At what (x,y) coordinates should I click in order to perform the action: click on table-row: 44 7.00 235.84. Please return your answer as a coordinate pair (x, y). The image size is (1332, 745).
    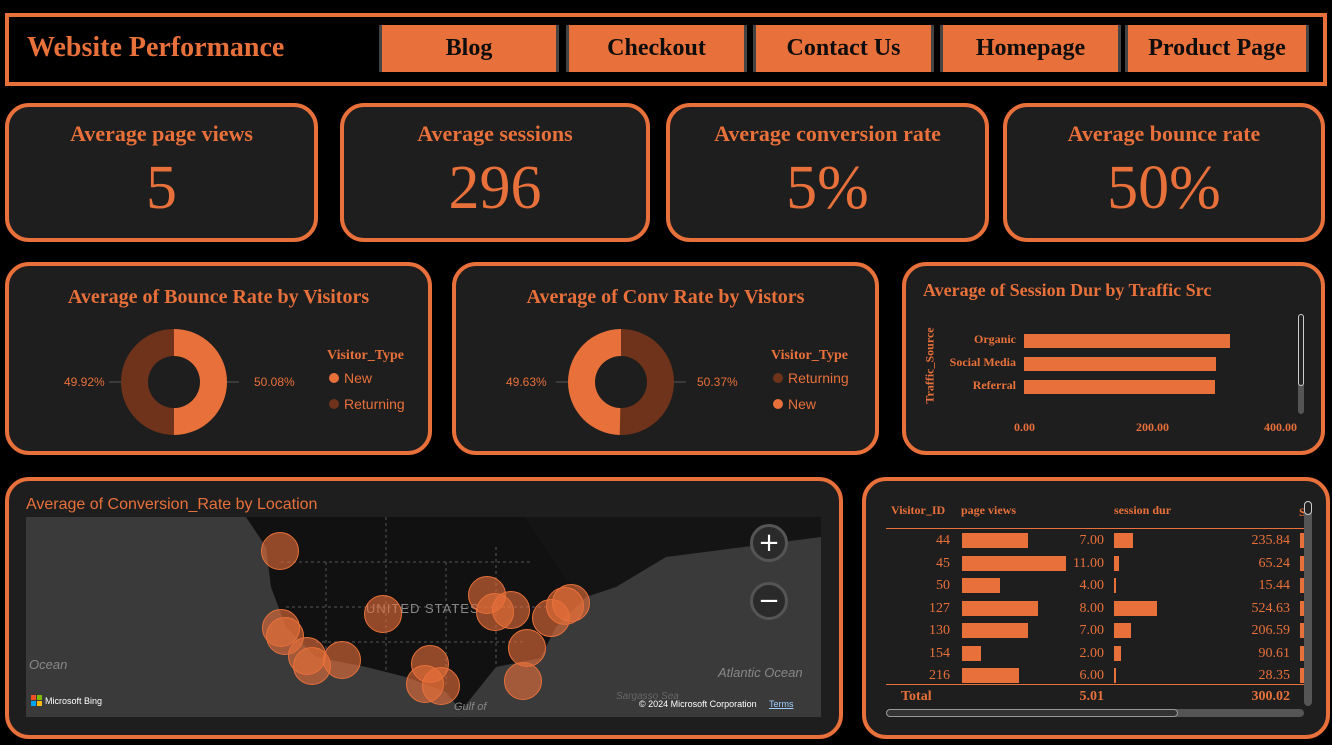
    Looking at the image, I should click on (1096, 542).